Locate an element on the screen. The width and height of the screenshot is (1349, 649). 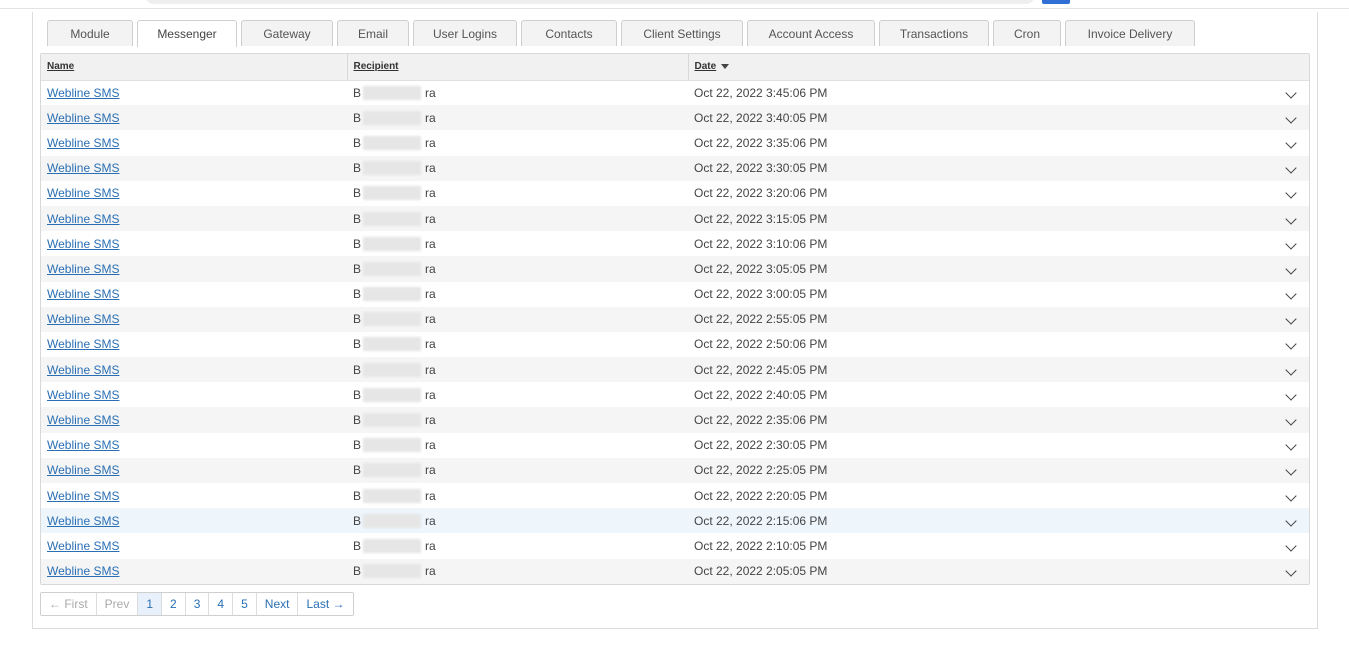
table-row: Webline SMS Bra Oct 22, 2022 2:35:06 PM is located at coordinates (675, 420).